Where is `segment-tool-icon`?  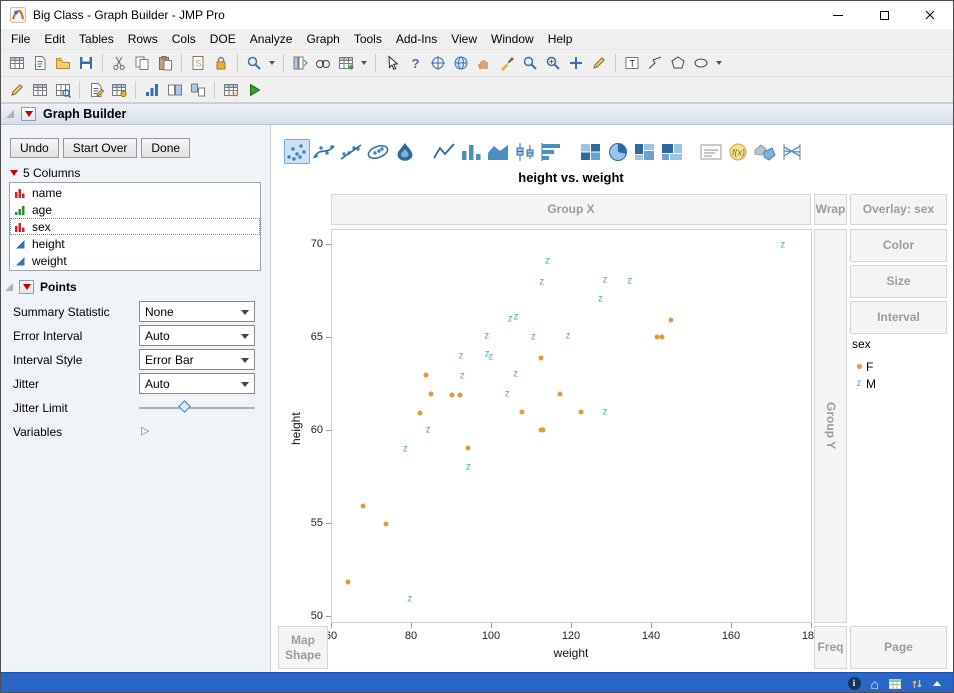
segment-tool-icon is located at coordinates (655, 63).